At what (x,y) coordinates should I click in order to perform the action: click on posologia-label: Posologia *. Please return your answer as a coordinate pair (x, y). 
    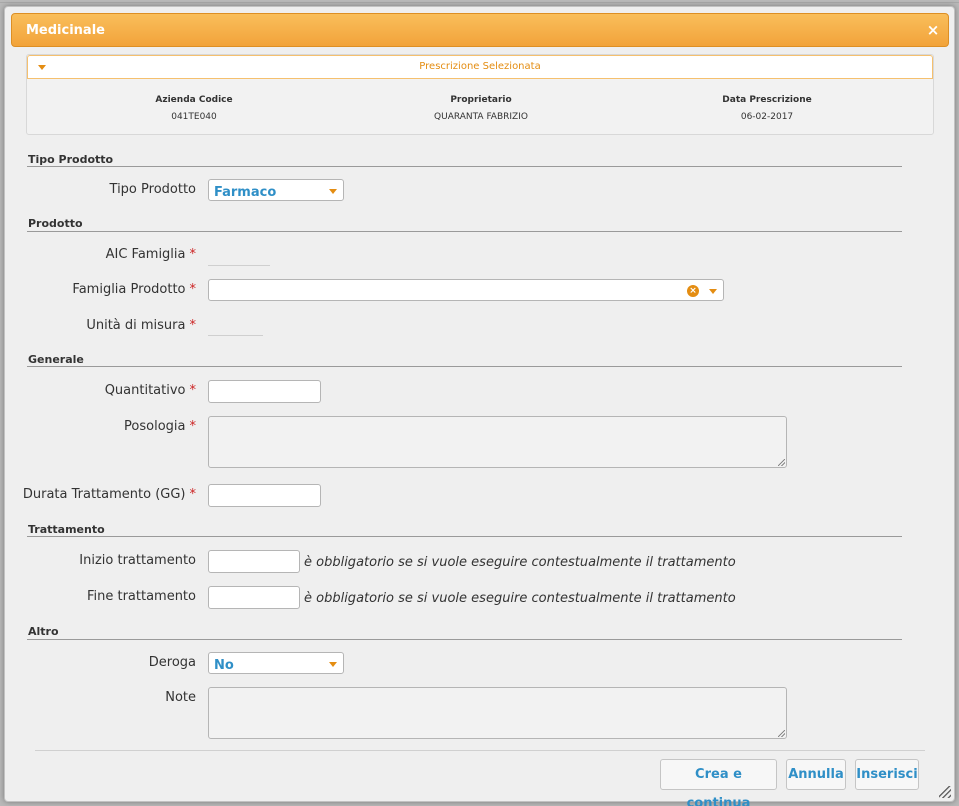
    Looking at the image, I should click on (160, 426).